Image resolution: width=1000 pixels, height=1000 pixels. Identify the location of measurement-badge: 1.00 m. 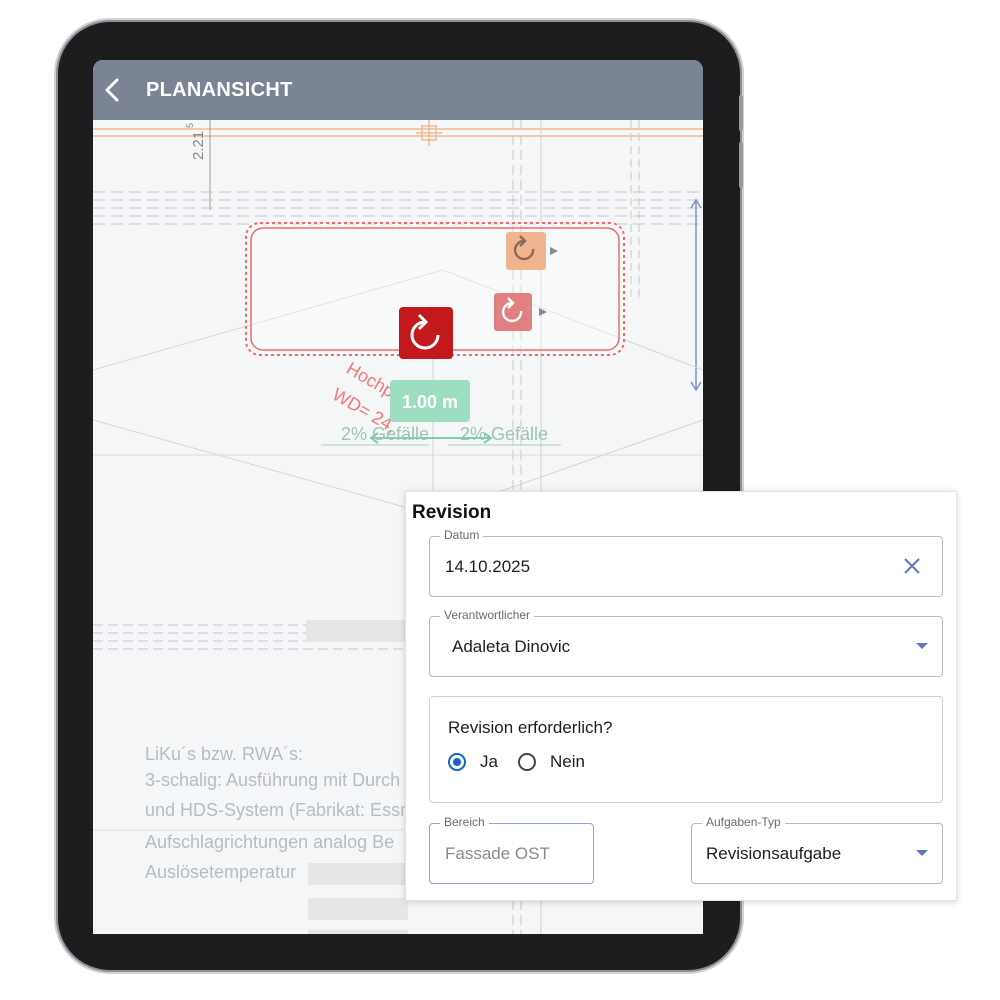
(430, 401).